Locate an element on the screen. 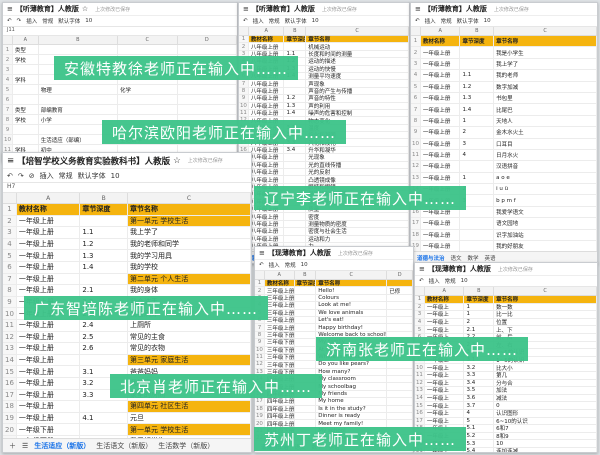  table-cell: 1.1 is located at coordinates (477, 75).